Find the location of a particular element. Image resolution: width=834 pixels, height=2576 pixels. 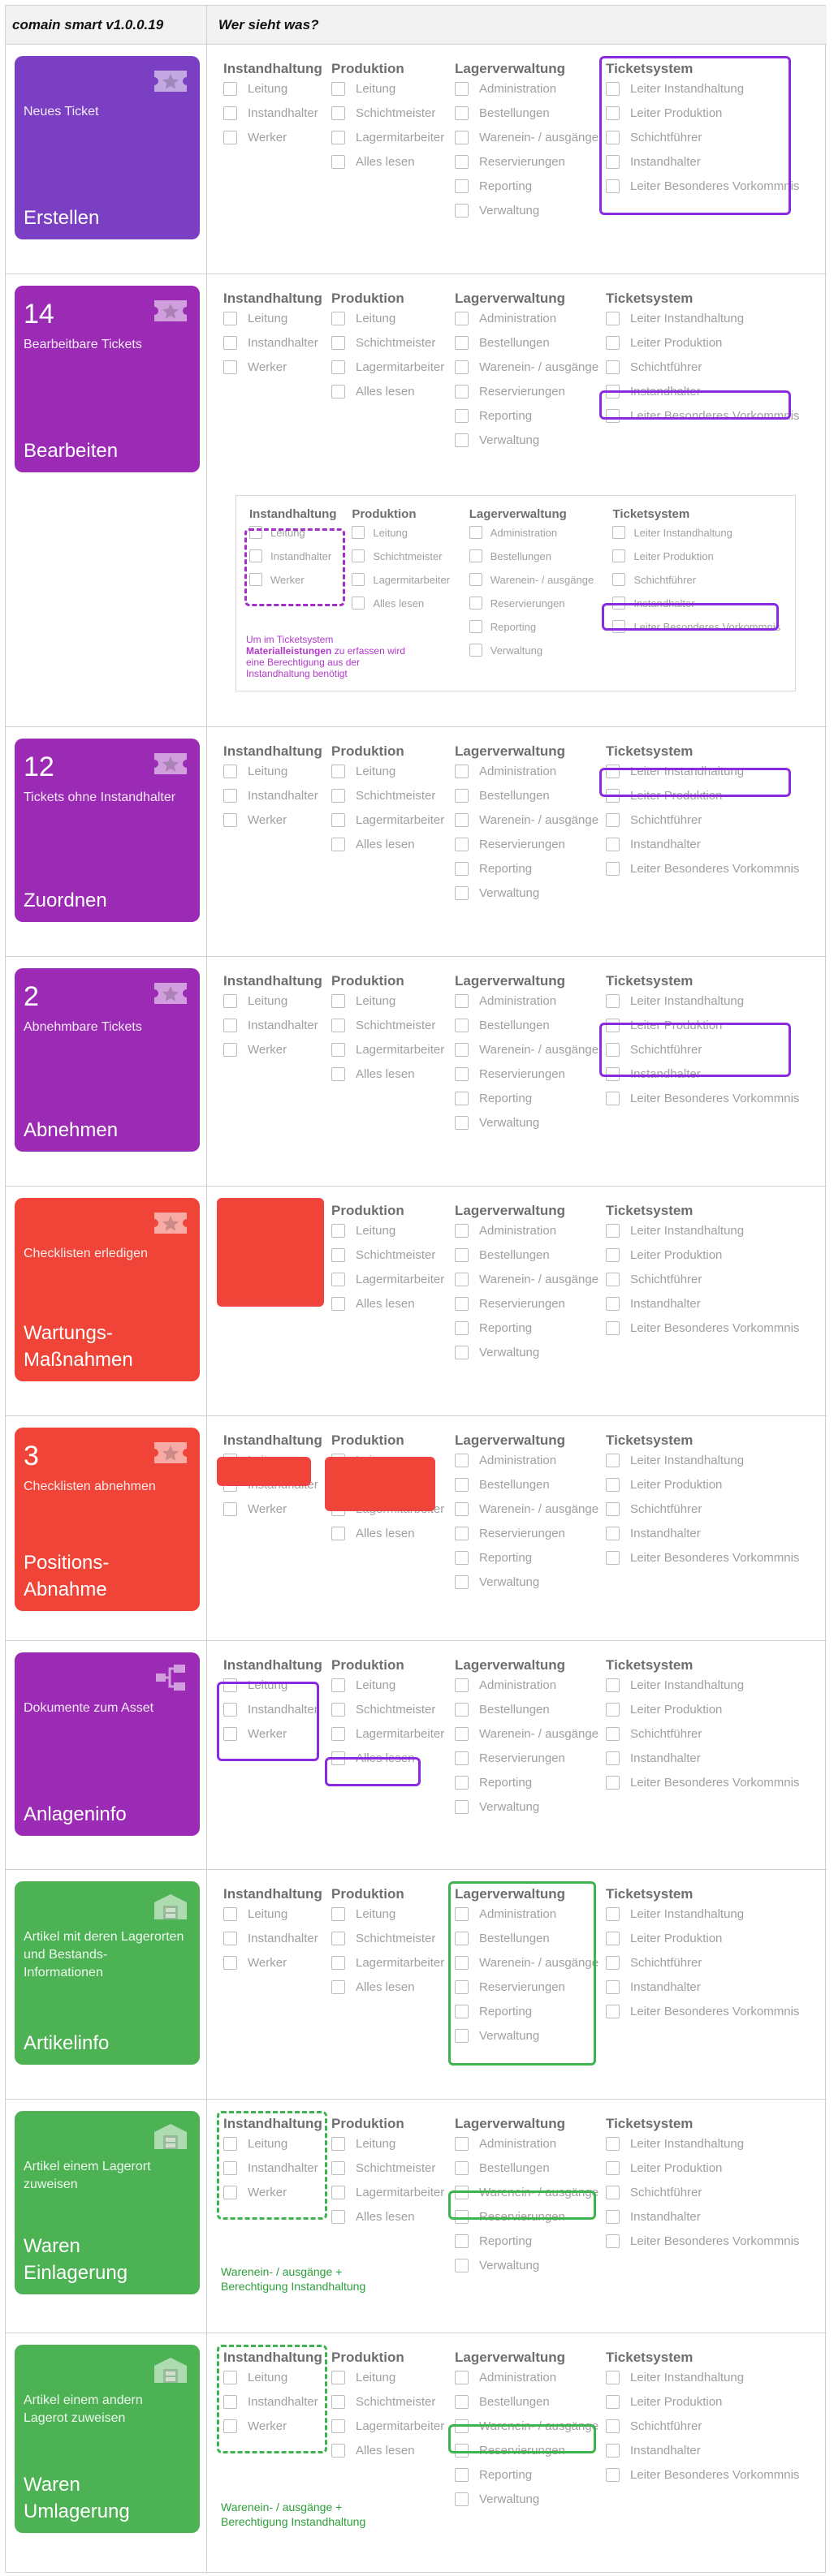

tile-zuordnen: 12 Tickets ohne Instandhalter Zuordnen is located at coordinates (107, 831).